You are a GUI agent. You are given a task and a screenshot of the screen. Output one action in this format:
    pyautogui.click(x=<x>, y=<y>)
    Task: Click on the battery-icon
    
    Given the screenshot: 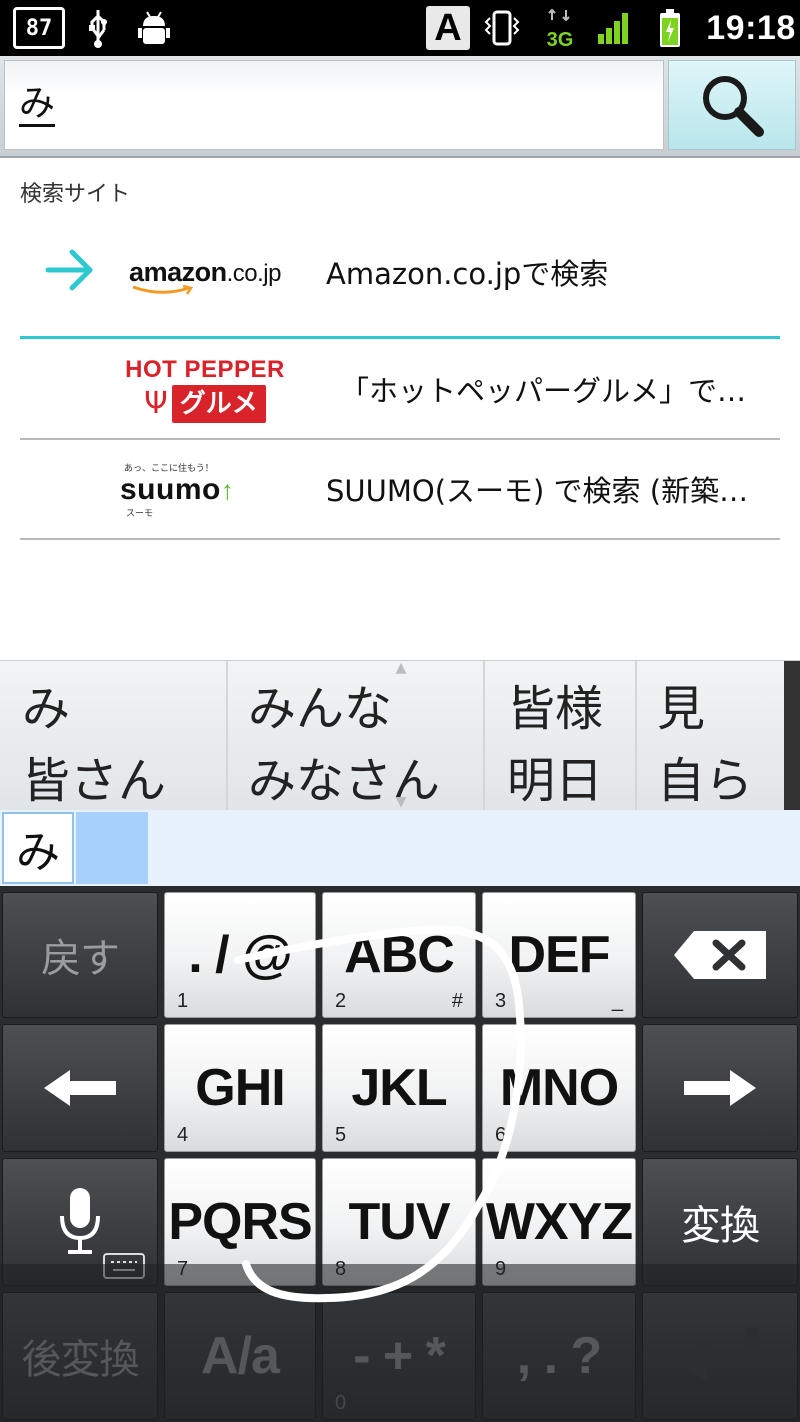 What is the action you would take?
    pyautogui.click(x=670, y=28)
    